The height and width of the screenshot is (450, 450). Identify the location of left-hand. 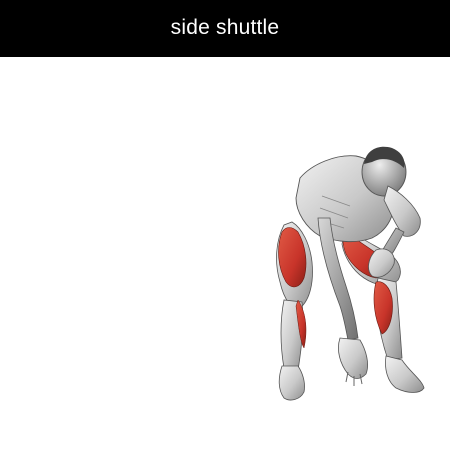
(353, 358).